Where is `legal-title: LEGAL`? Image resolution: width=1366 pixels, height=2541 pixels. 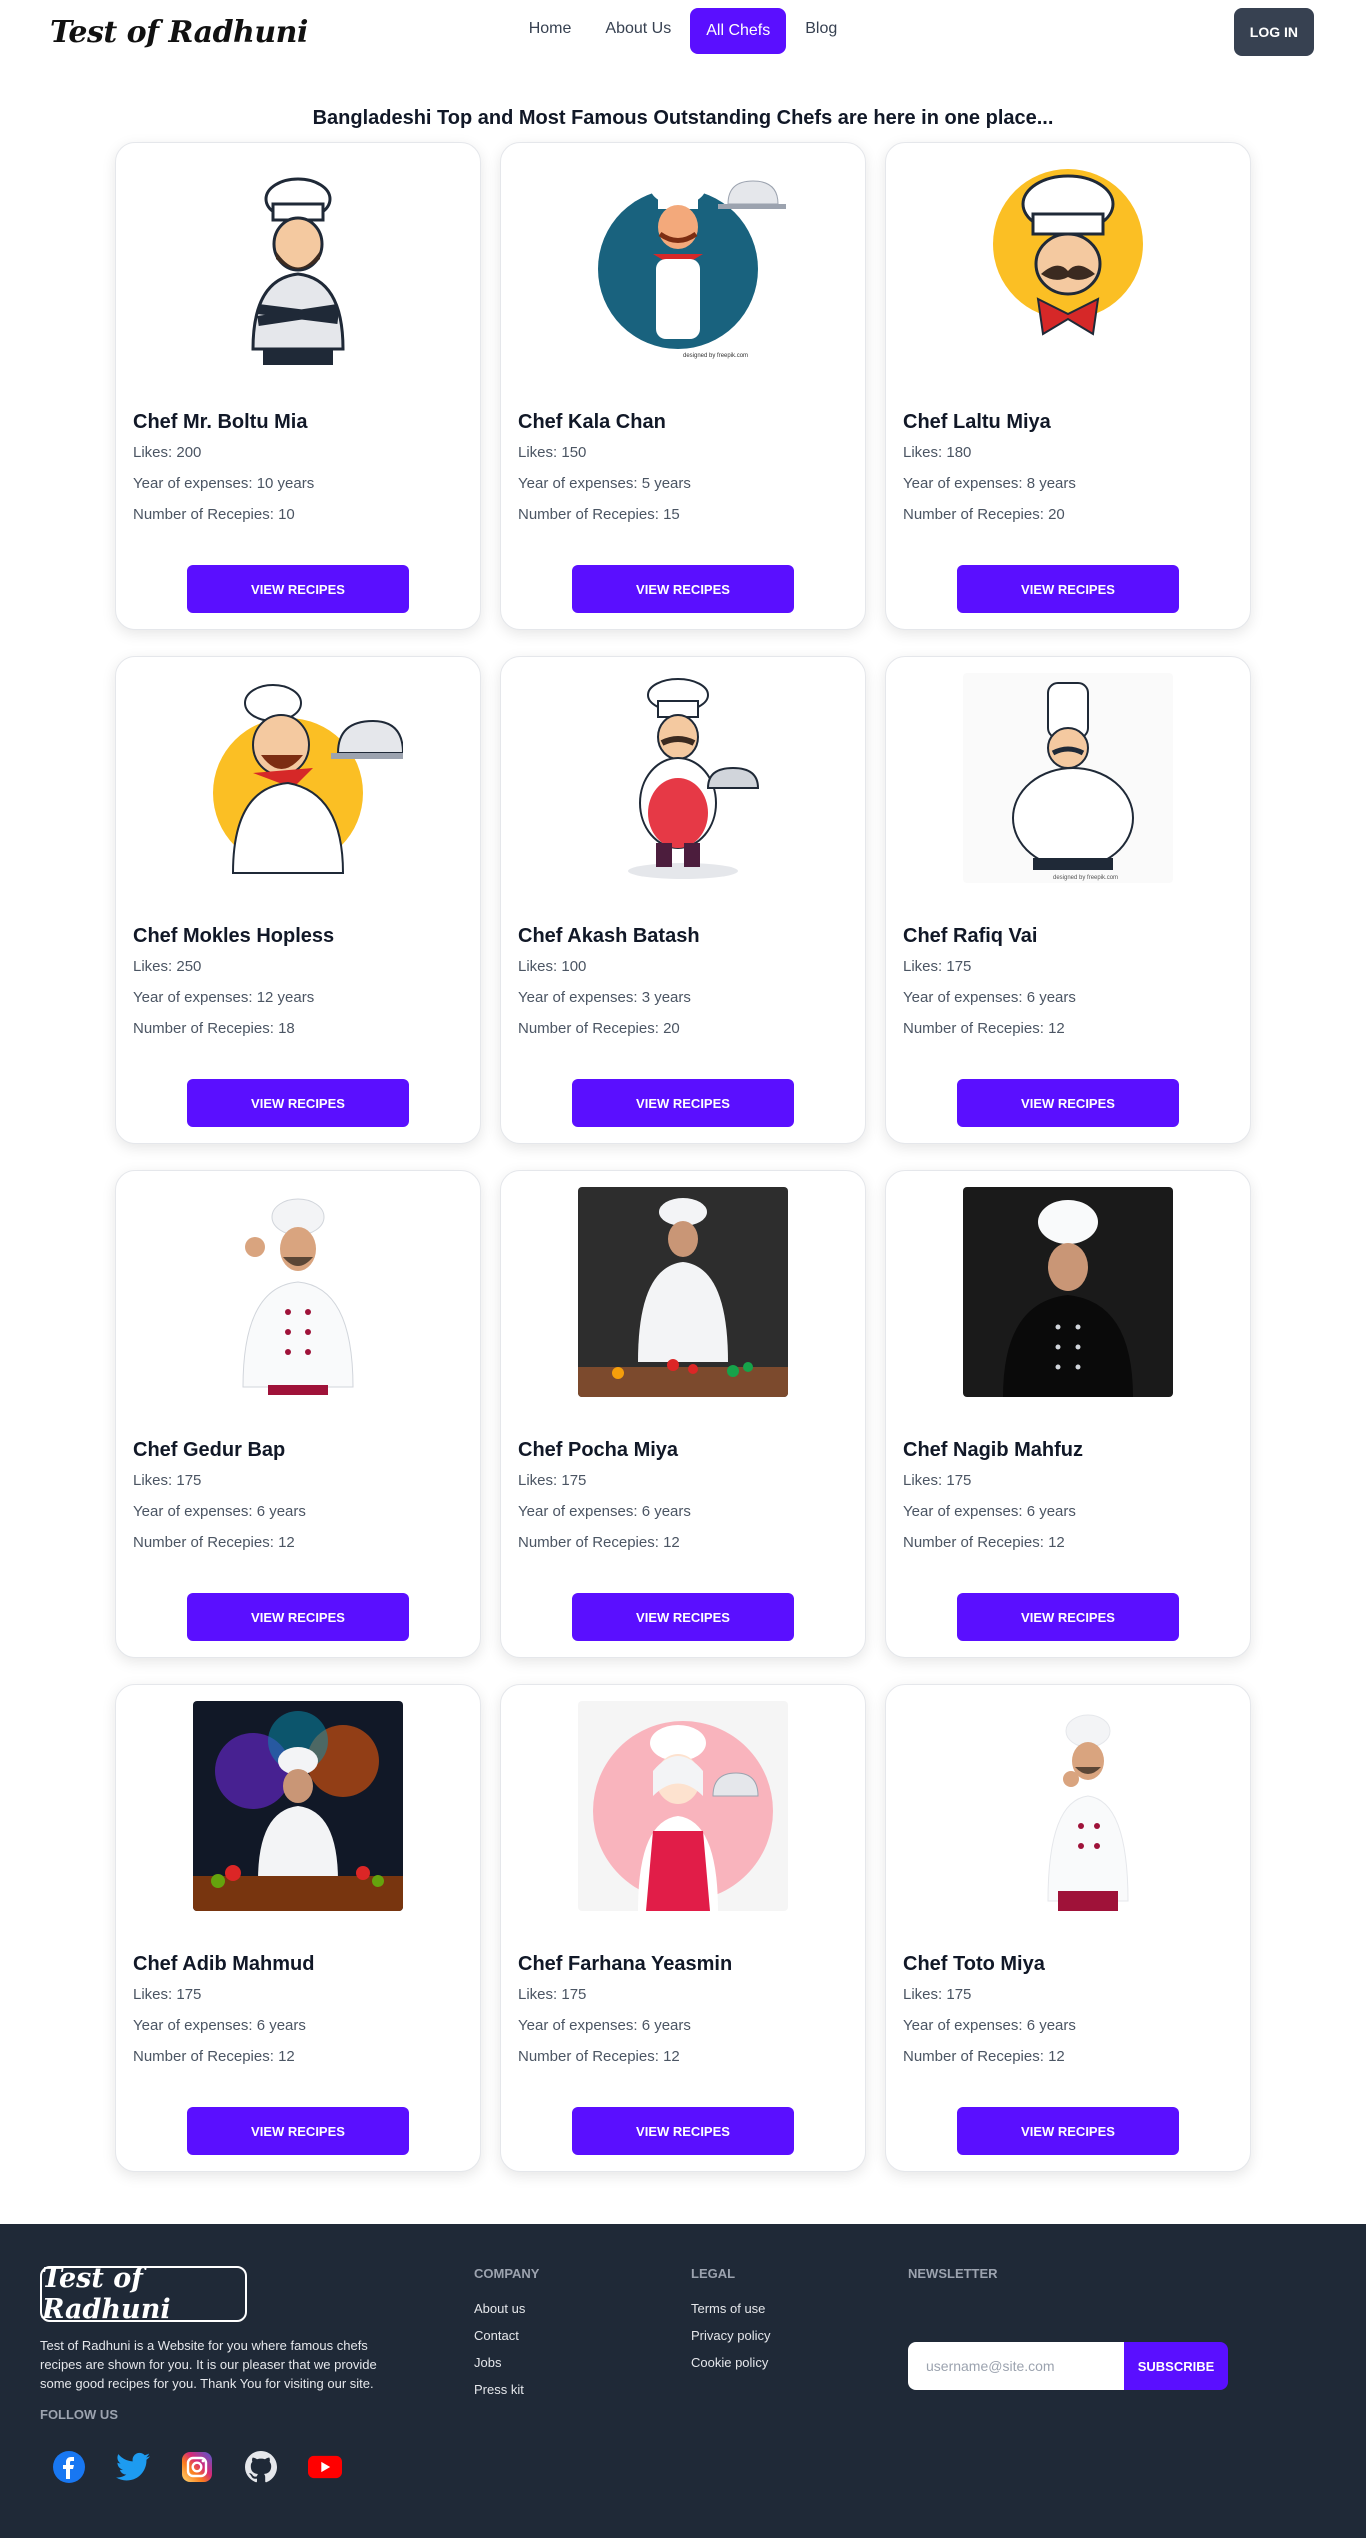 legal-title: LEGAL is located at coordinates (713, 2273).